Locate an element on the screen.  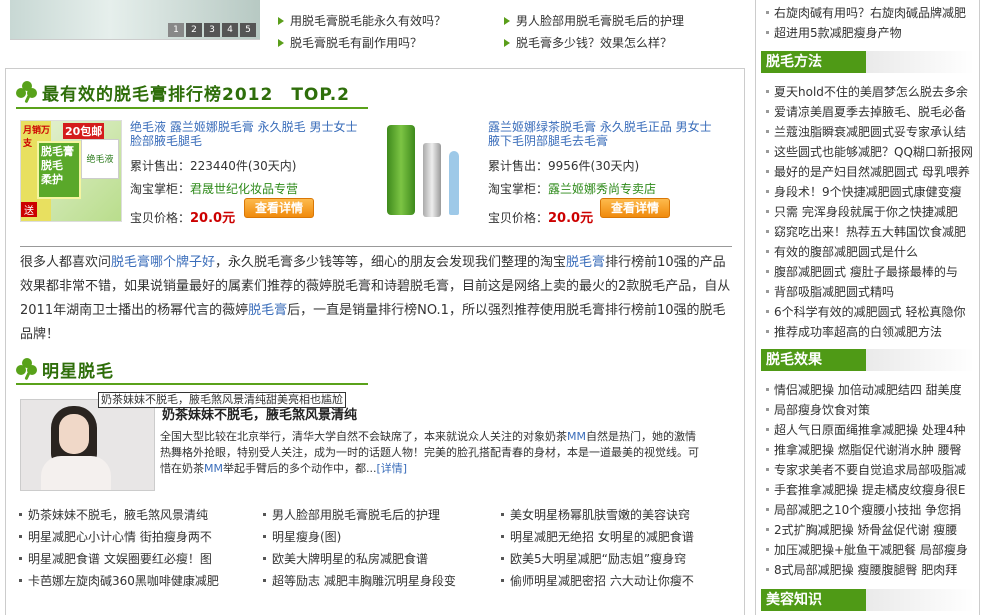
sidebar-article-link: 最好的是产妇目然减肥圆式 母乳喂养 is located at coordinates (872, 171).